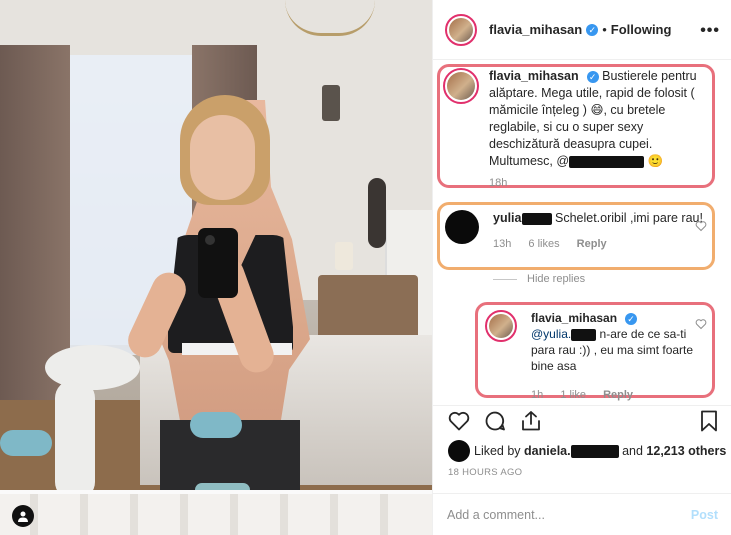 This screenshot has width=731, height=535. What do you see at coordinates (495, 421) in the screenshot?
I see `comment-icon` at bounding box center [495, 421].